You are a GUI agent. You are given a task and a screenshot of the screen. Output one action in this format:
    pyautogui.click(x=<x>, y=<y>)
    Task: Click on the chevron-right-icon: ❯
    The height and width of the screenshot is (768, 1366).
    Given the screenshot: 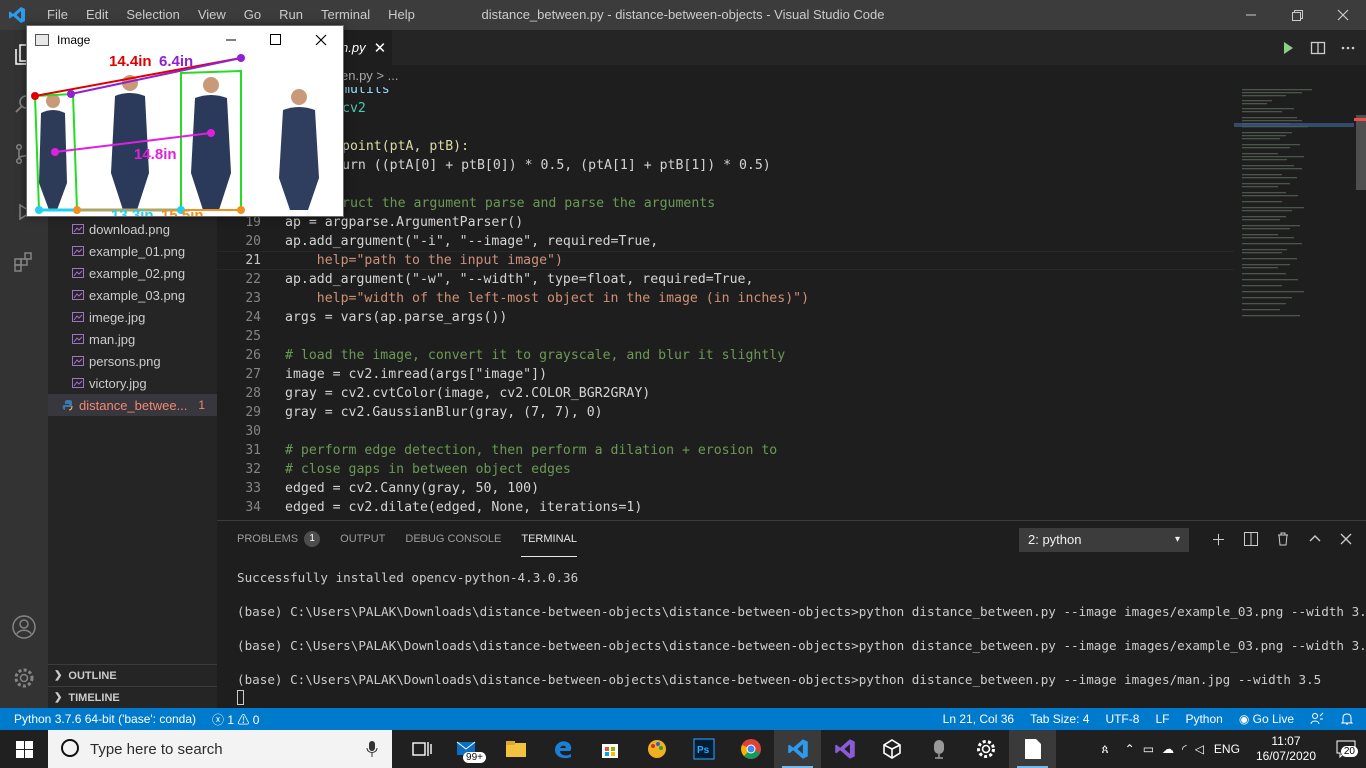 What is the action you would take?
    pyautogui.click(x=58, y=697)
    